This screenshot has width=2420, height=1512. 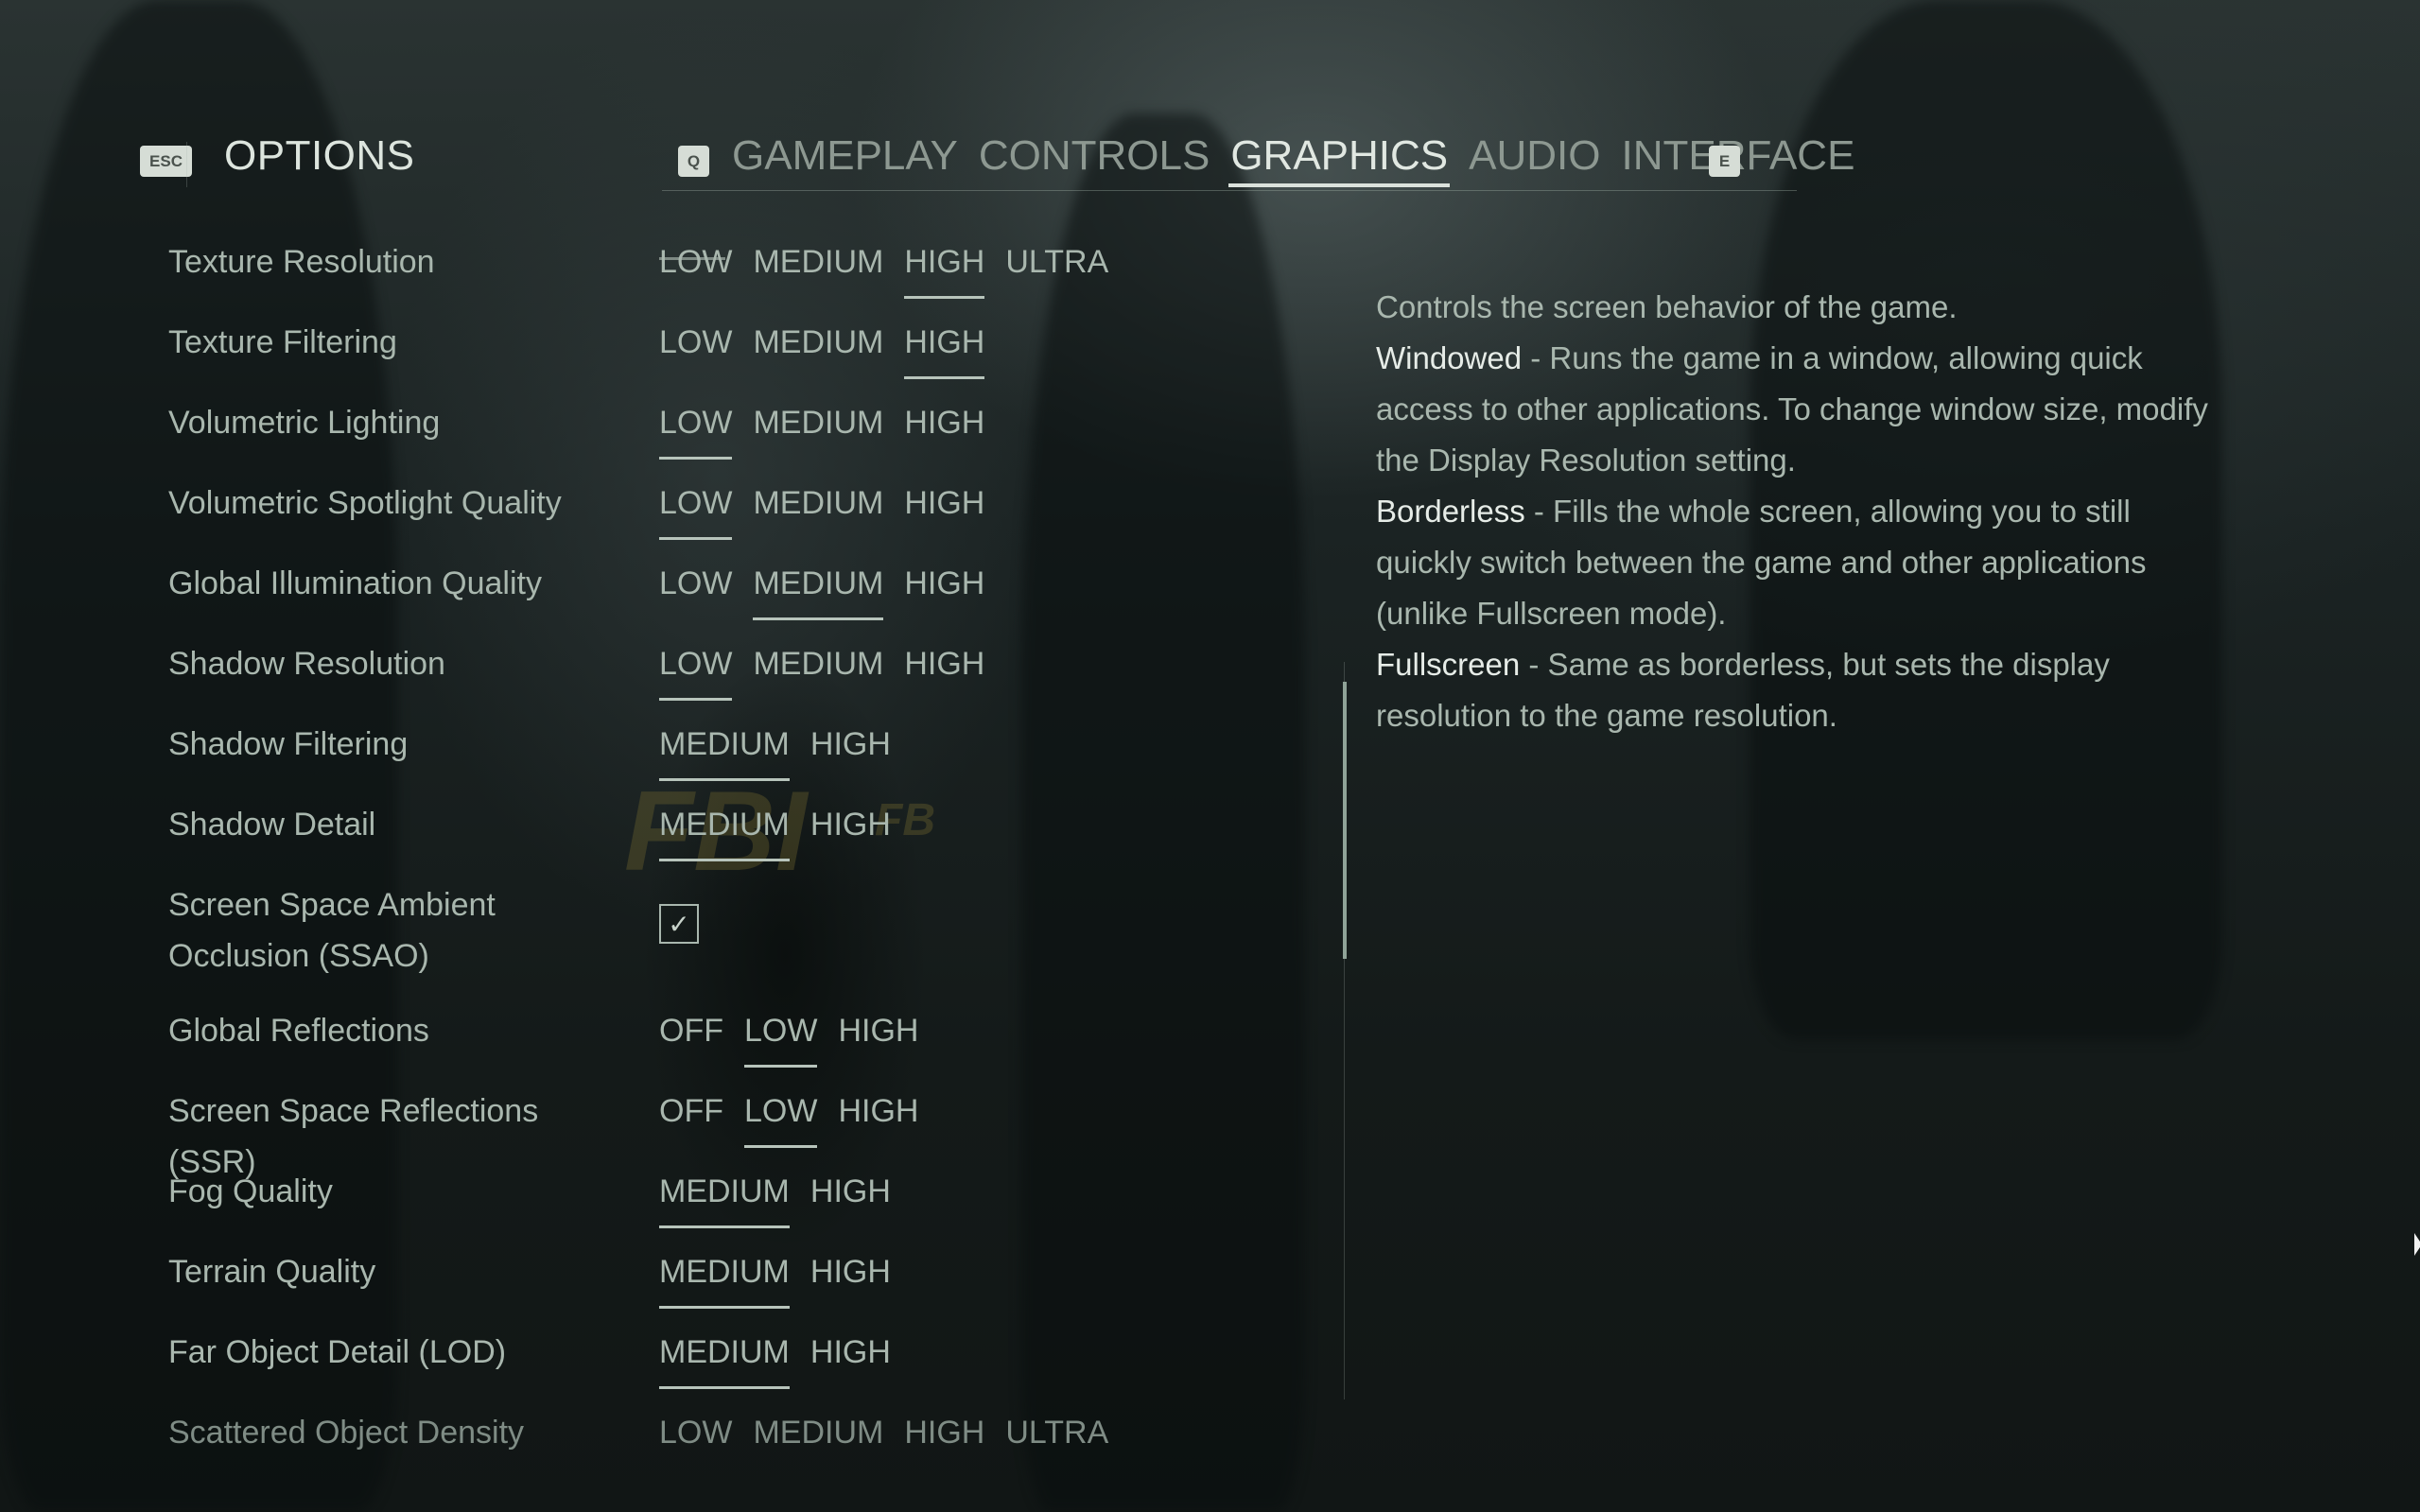 I want to click on setting-row: Shadow Detail MEDIUM HIGH, so click(x=755, y=832).